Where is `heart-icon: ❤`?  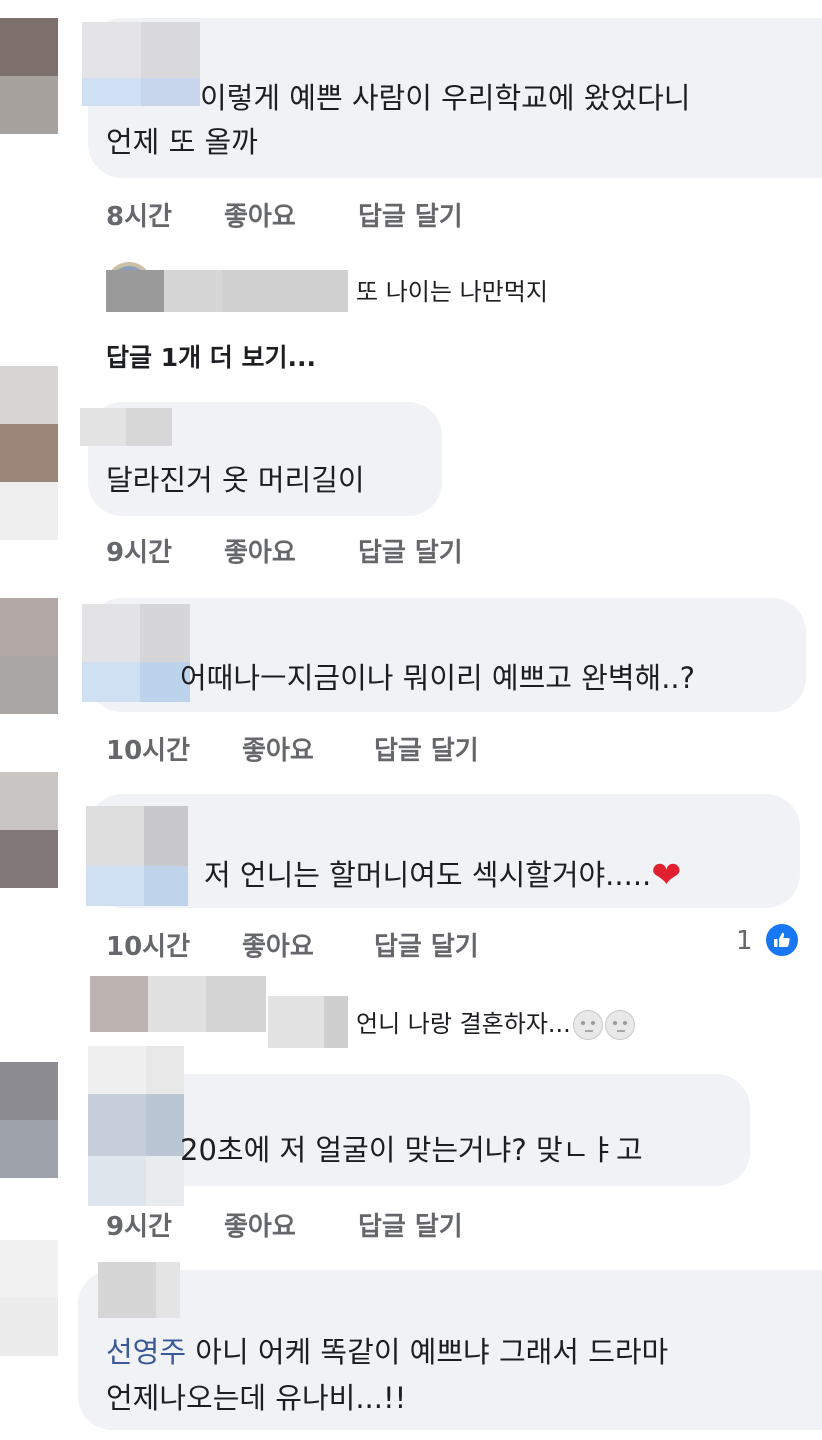
heart-icon: ❤ is located at coordinates (666, 875).